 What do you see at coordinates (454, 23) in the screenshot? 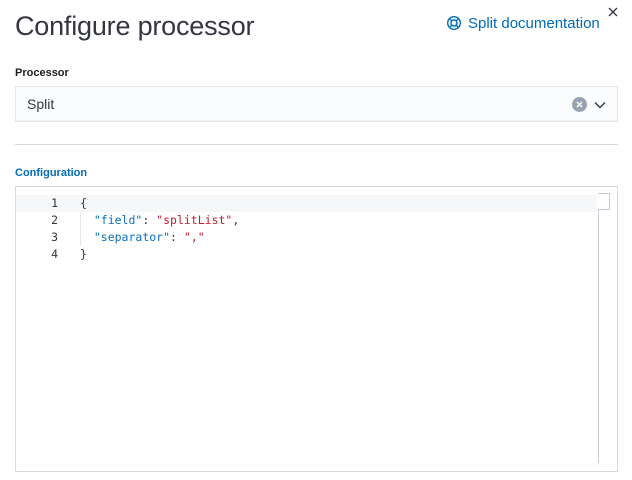
I see `lifebuoy-icon` at bounding box center [454, 23].